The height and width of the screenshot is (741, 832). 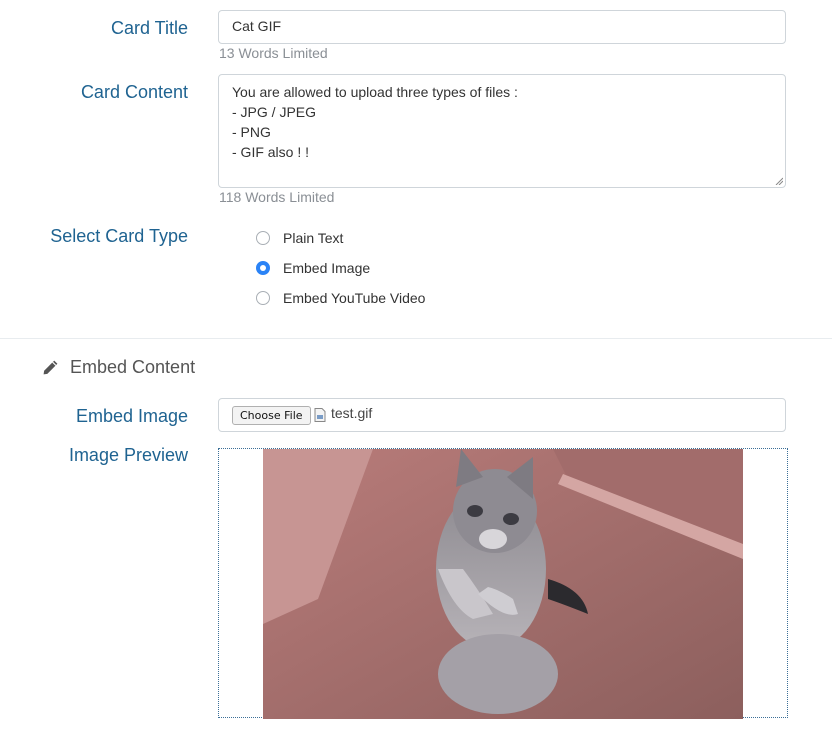 I want to click on file-input: Choose File test.gif, so click(x=502, y=415).